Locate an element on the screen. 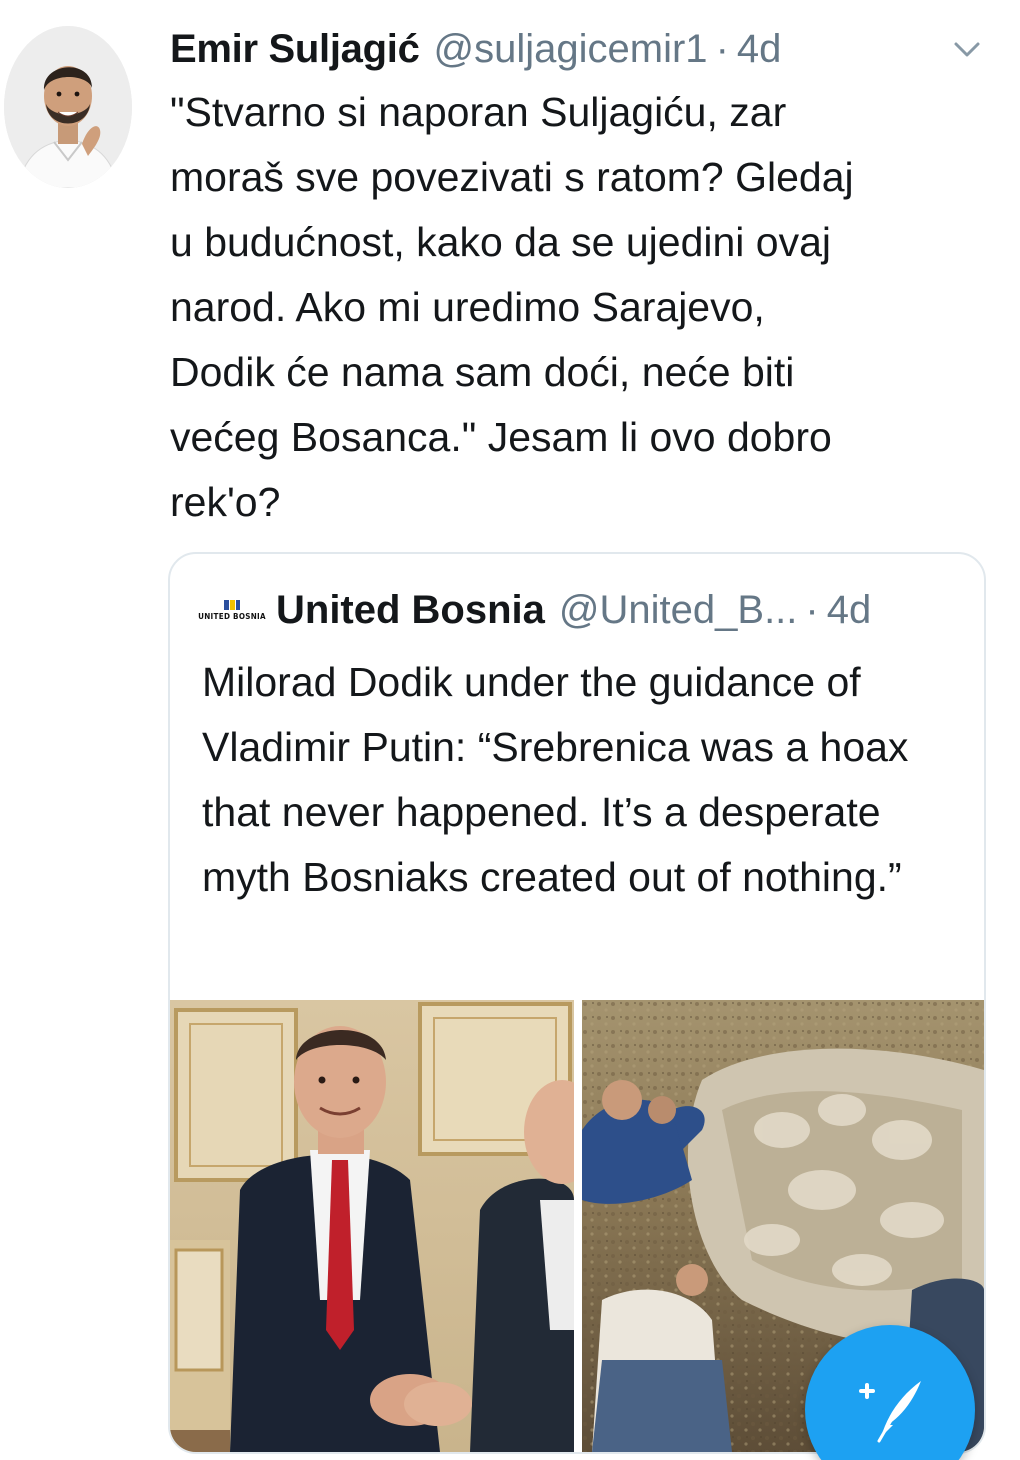 Image resolution: width=1020 pixels, height=1460 pixels. compose-tweet-icon is located at coordinates (890, 1412).